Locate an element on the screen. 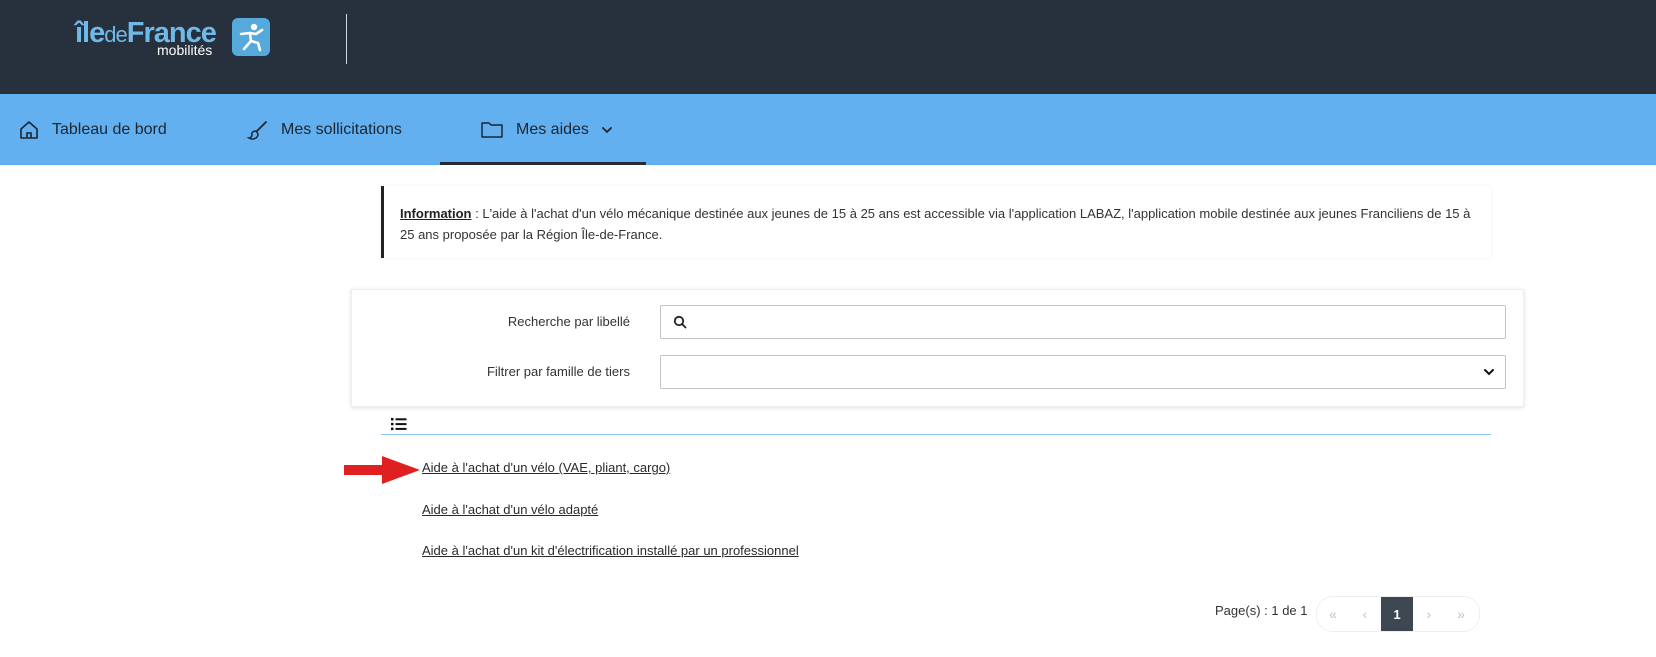 Image resolution: width=1656 pixels, height=657 pixels. first-page-button: « is located at coordinates (1333, 614).